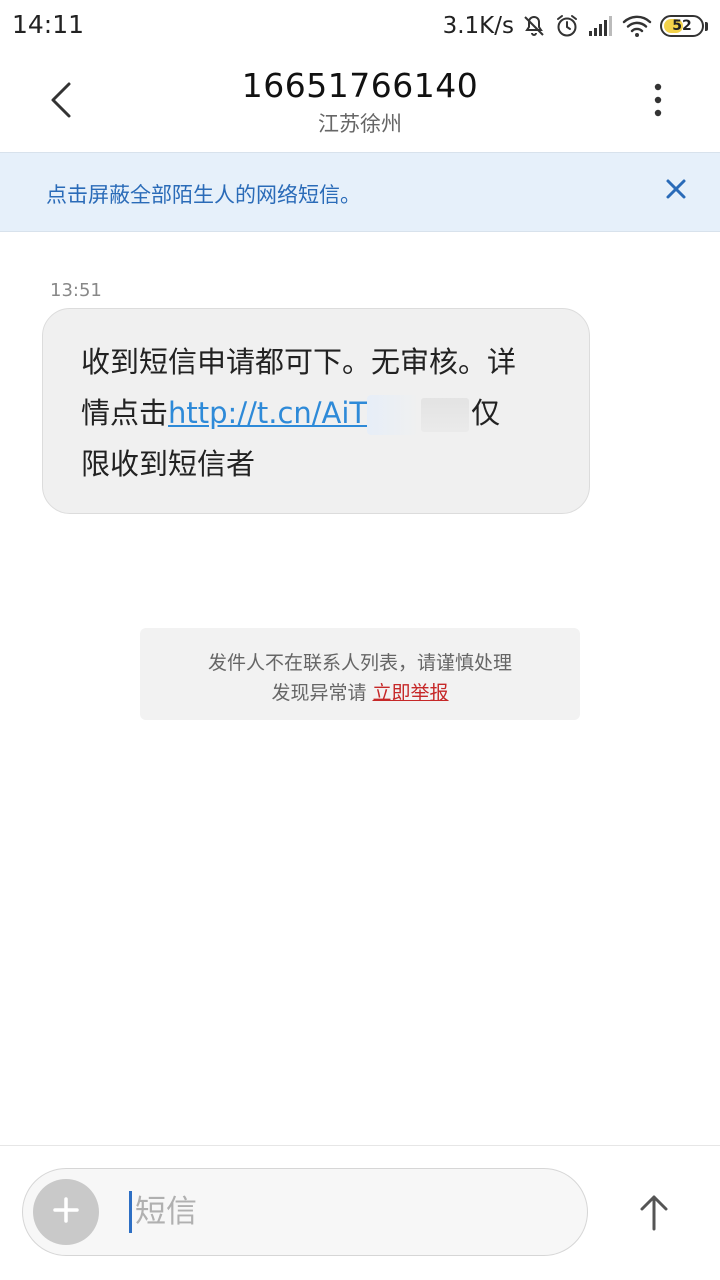  I want to click on close-icon, so click(676, 191).